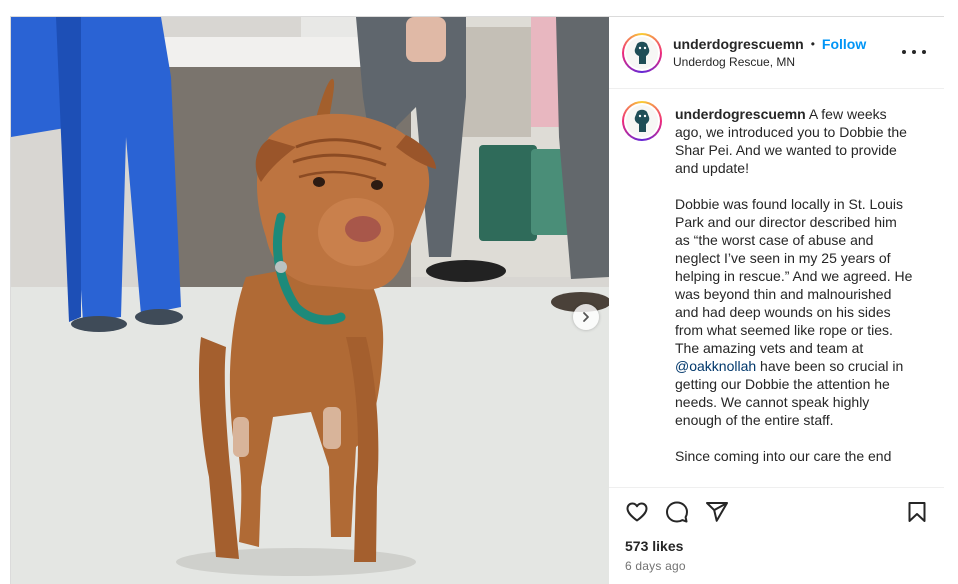 The width and height of the screenshot is (958, 584). I want to click on username-link: underdogrescuemn, so click(738, 44).